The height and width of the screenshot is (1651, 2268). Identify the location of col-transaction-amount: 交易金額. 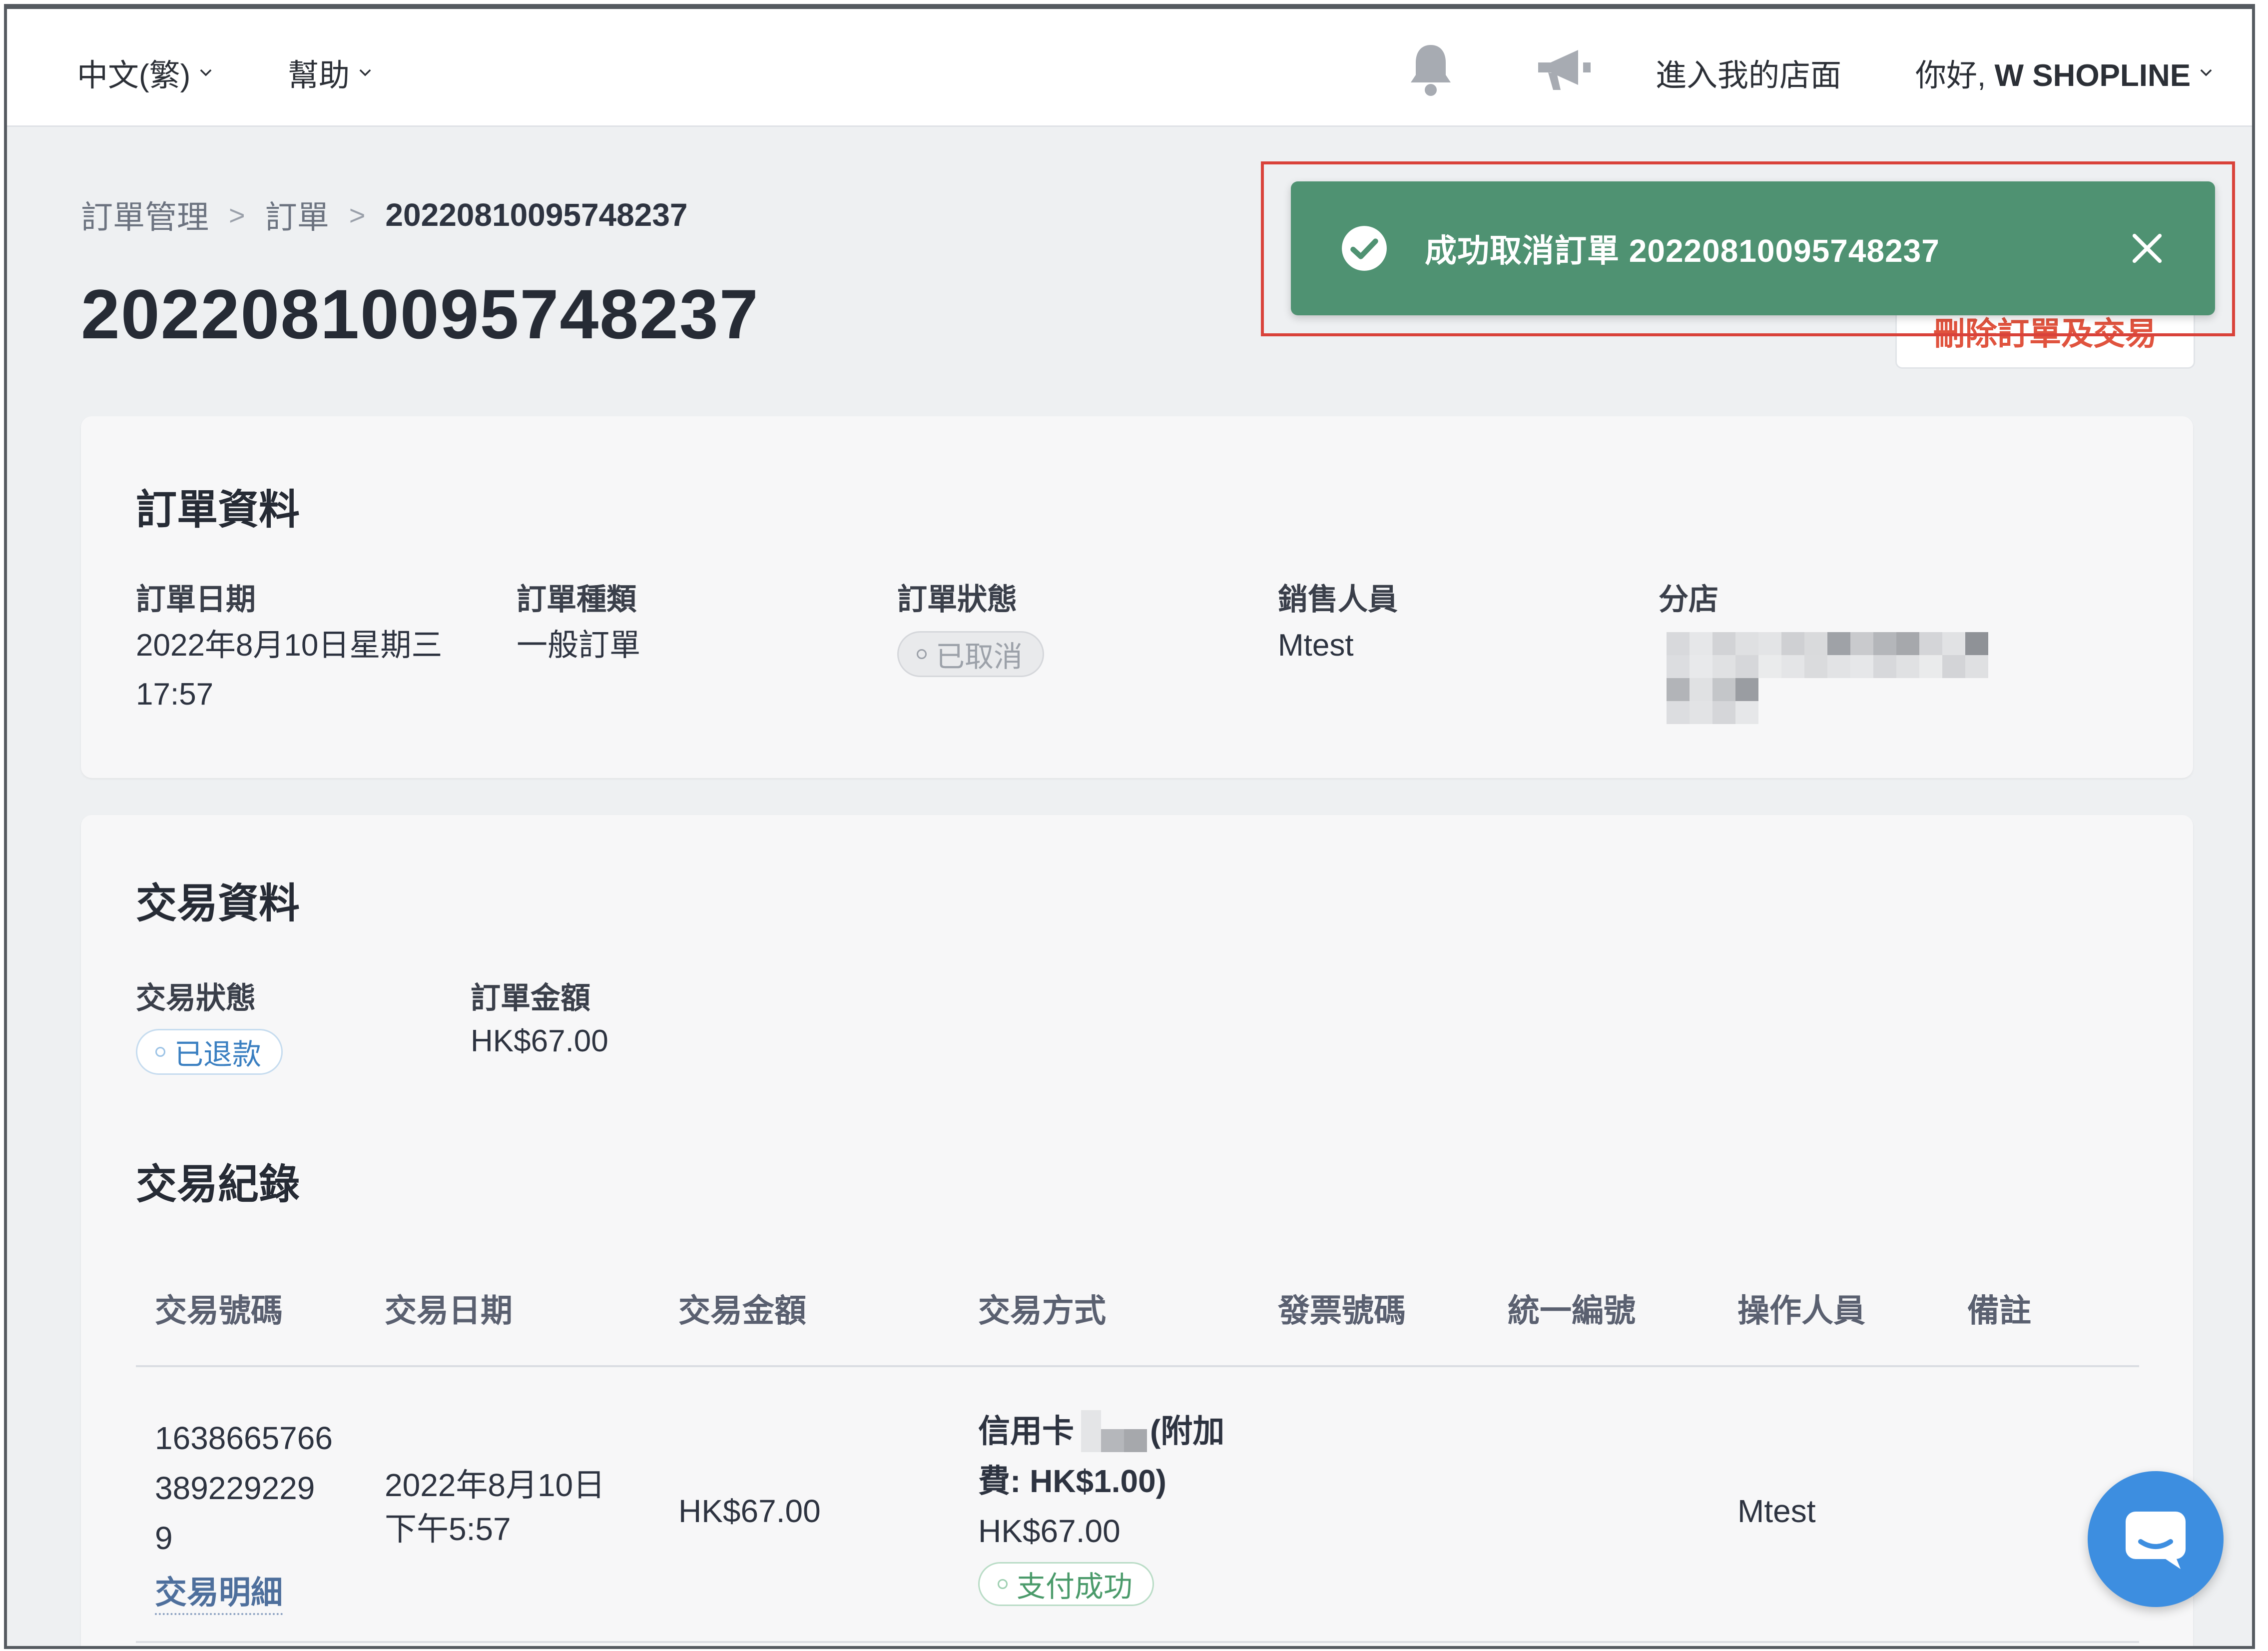
(742, 1311).